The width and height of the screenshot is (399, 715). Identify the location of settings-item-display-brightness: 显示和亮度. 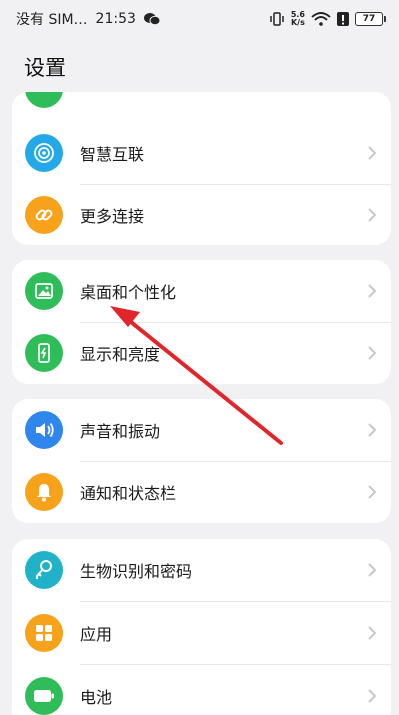
(201, 353).